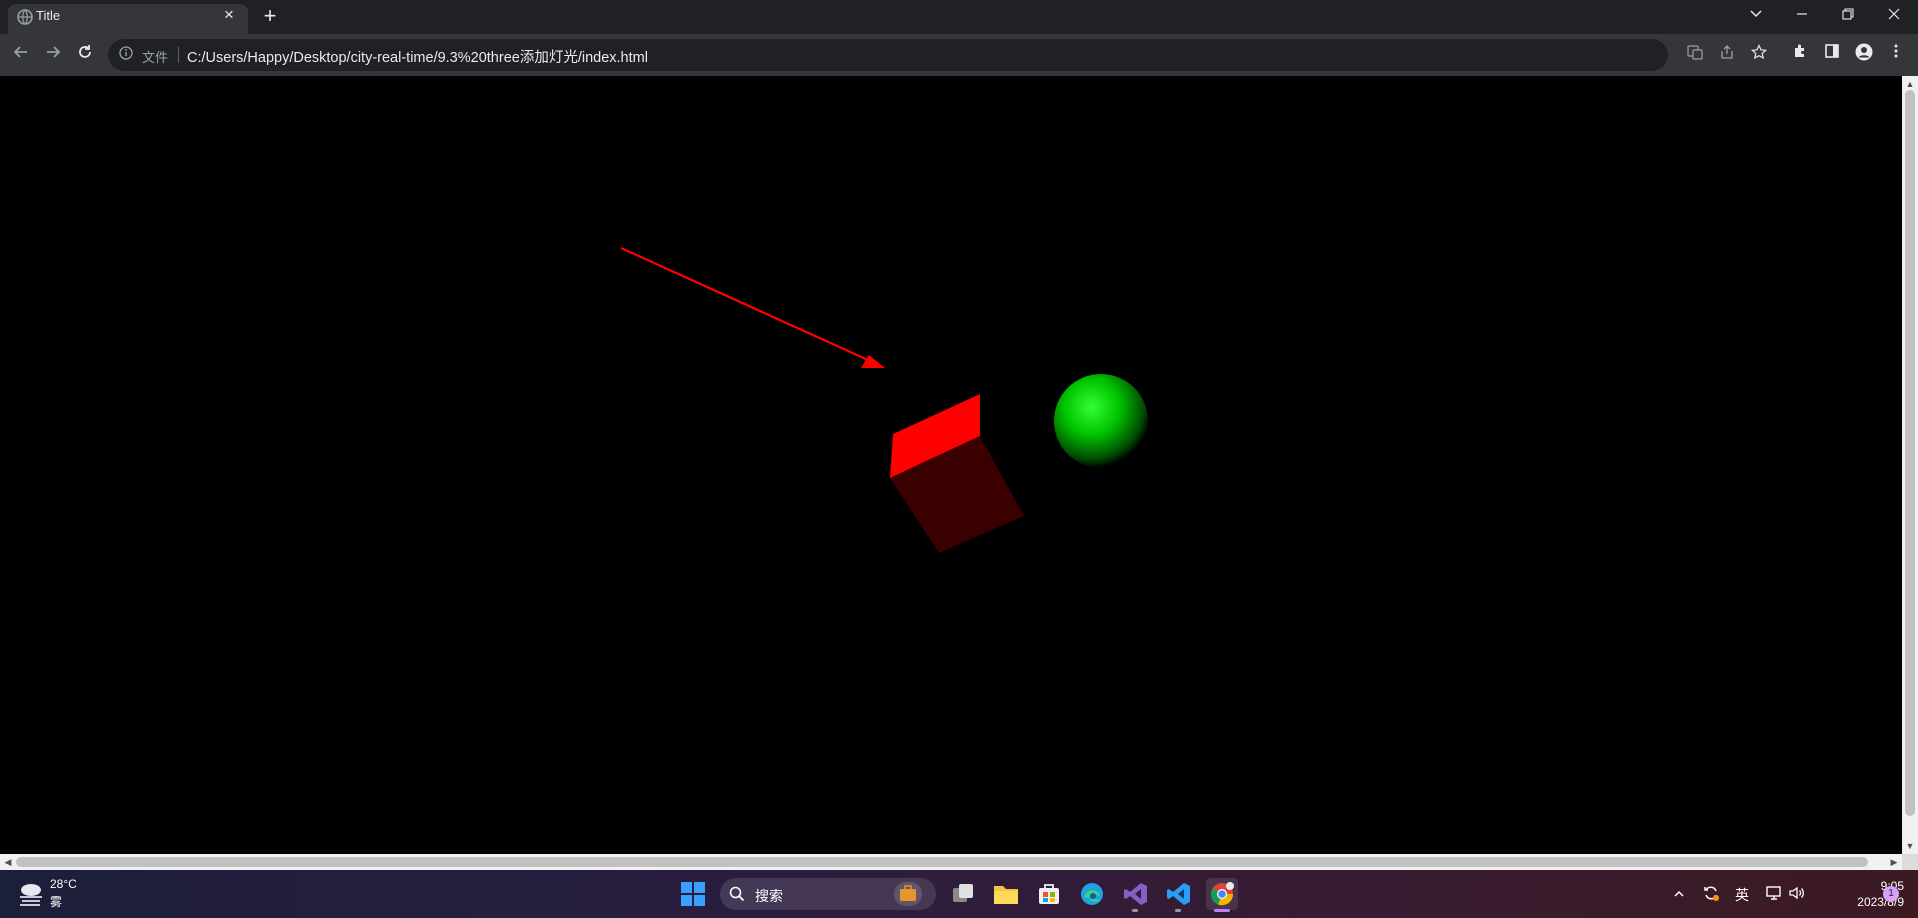 The width and height of the screenshot is (1918, 918). I want to click on share-icon, so click(1727, 55).